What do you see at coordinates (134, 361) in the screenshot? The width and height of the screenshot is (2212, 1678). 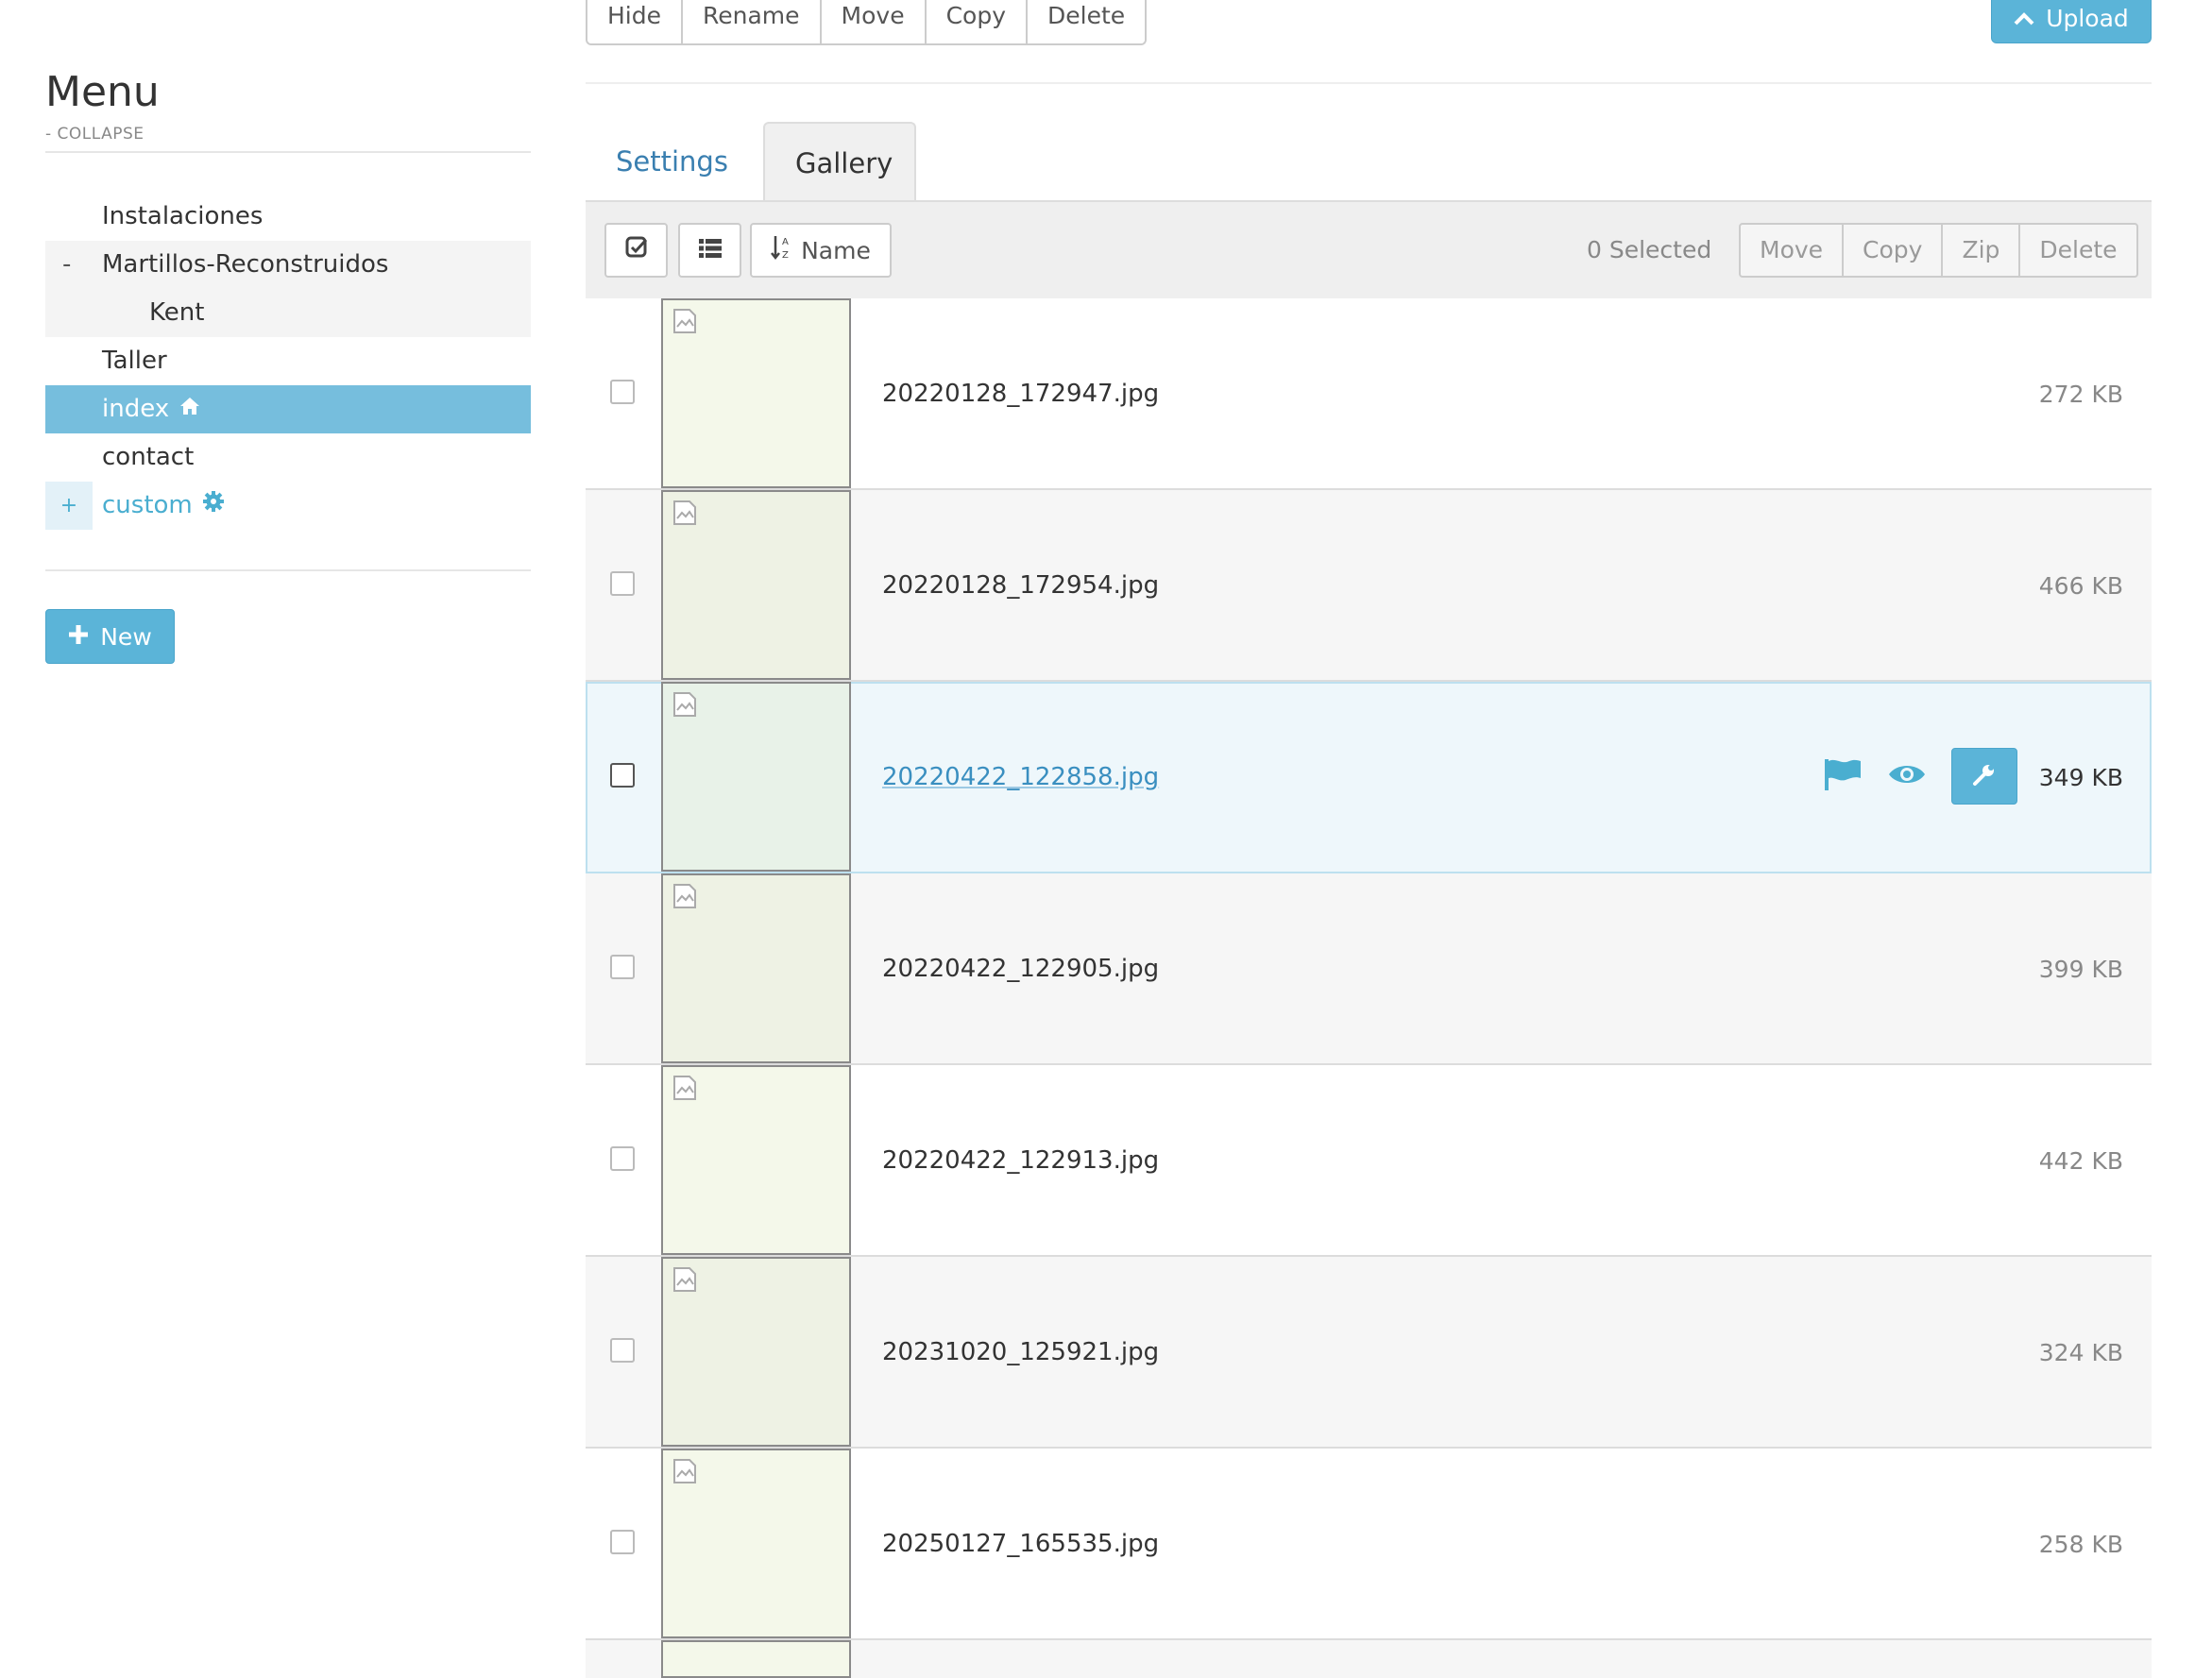 I see `sidebar-item-label: Taller` at bounding box center [134, 361].